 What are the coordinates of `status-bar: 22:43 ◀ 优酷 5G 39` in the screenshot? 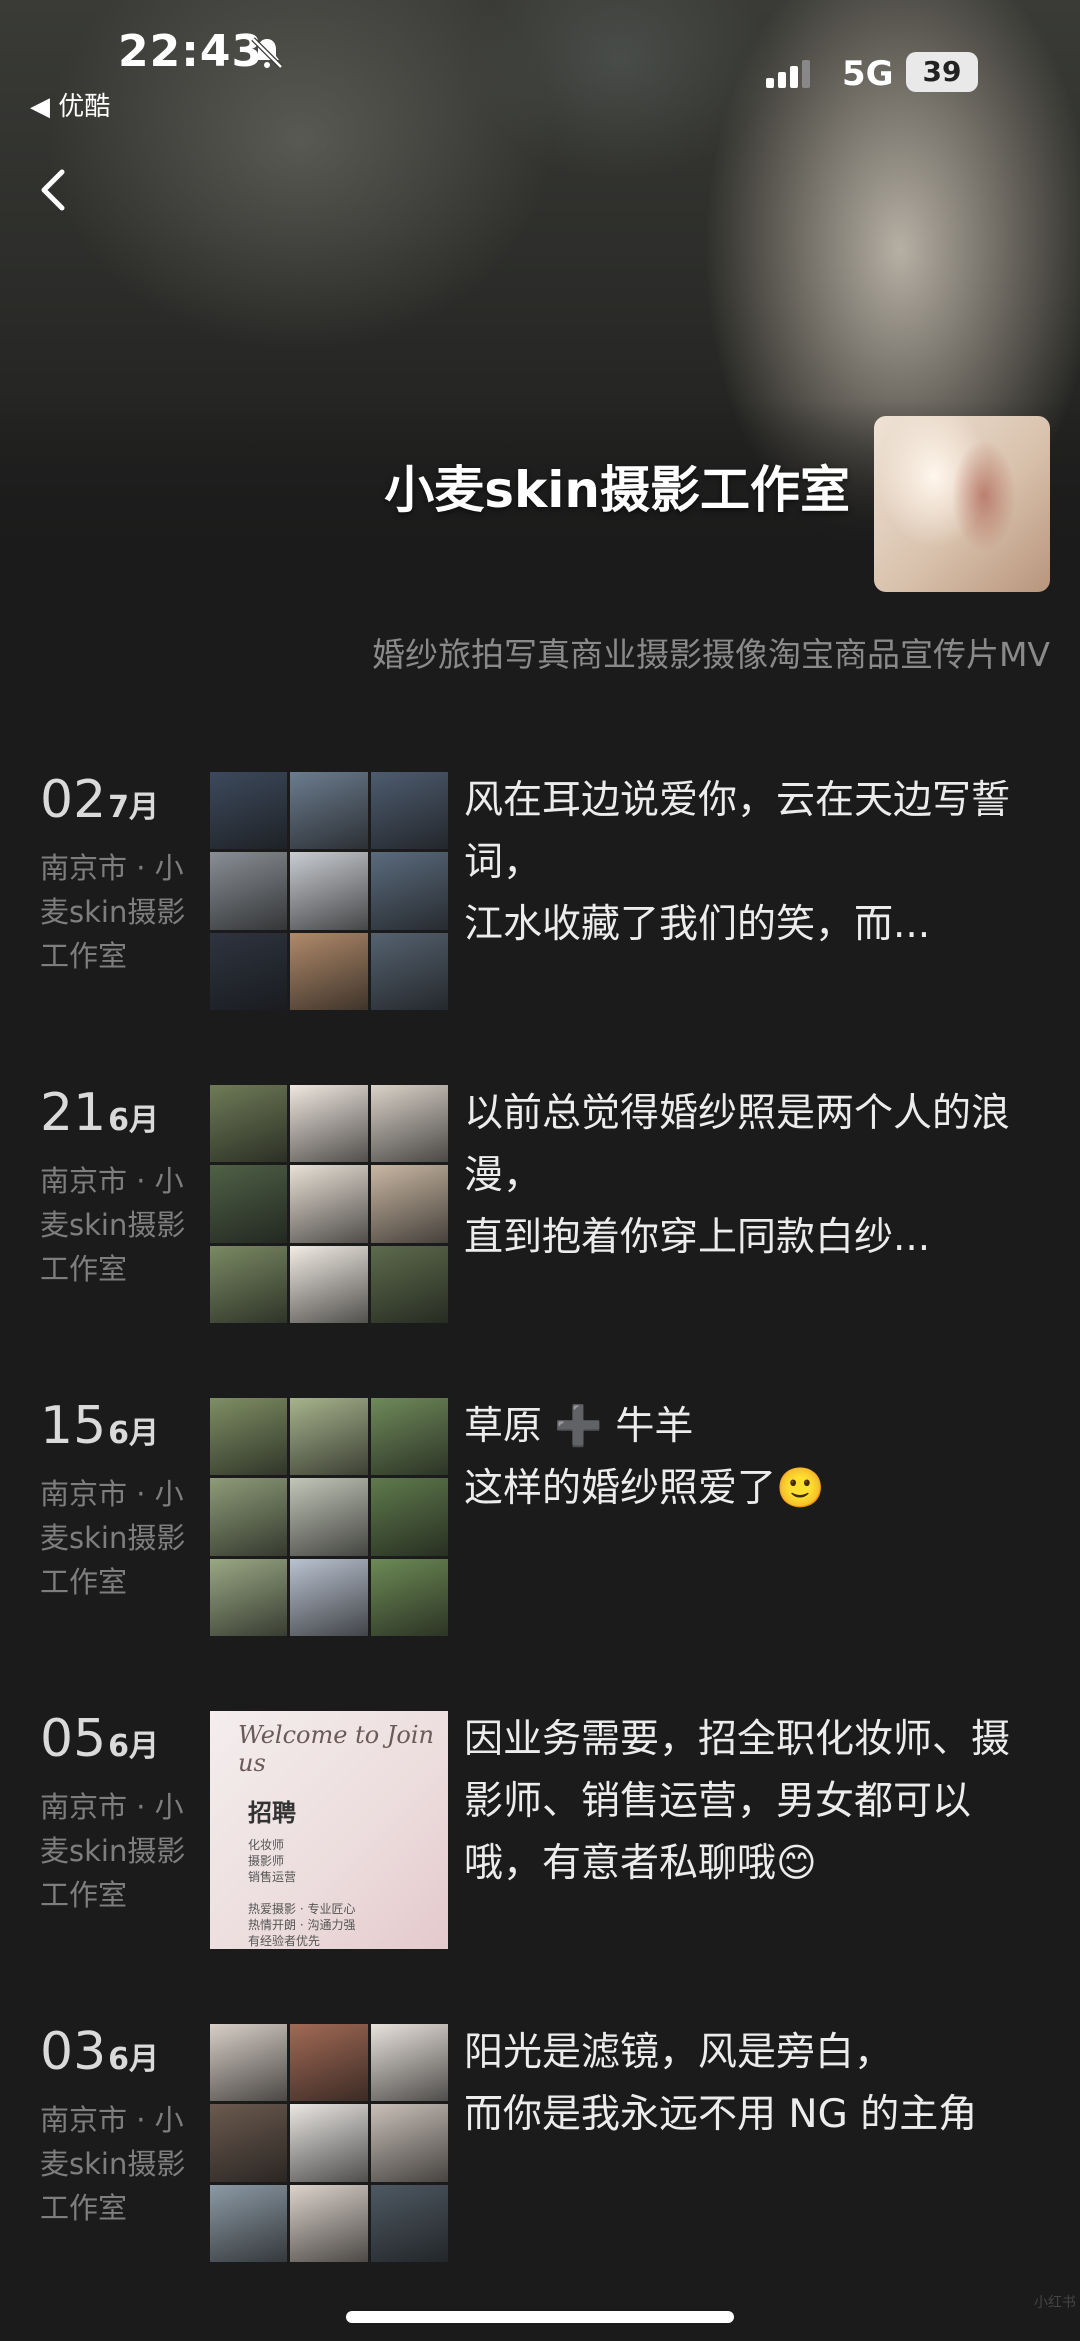 It's located at (540, 61).